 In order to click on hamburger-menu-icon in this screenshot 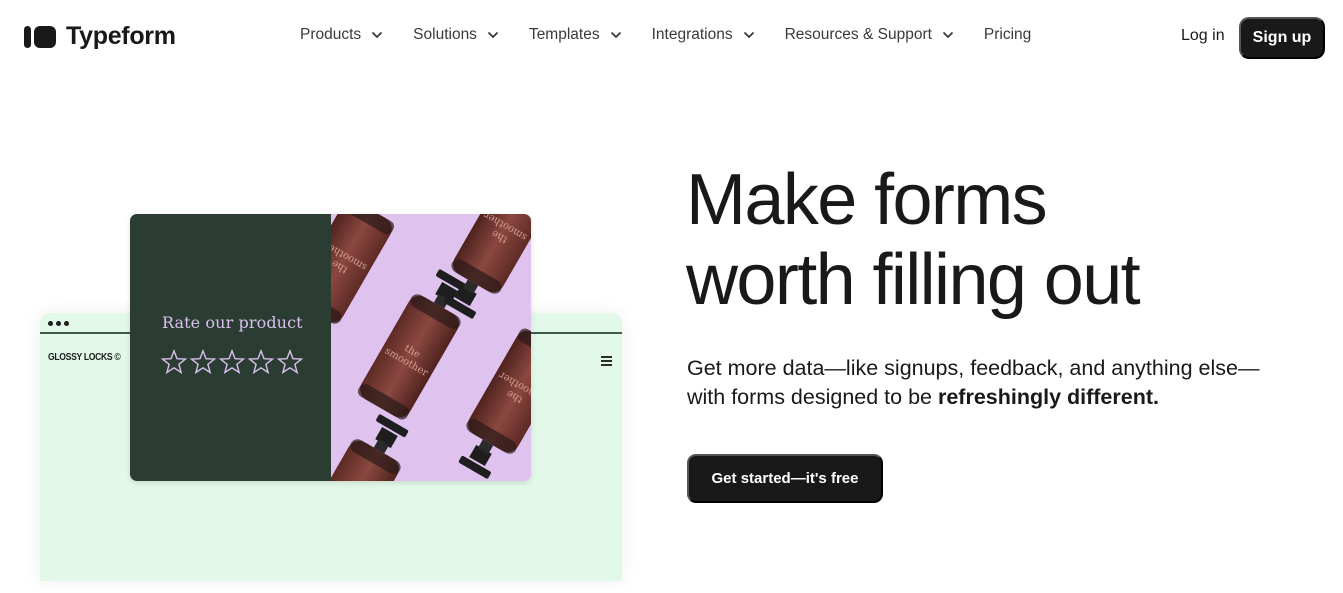, I will do `click(606, 362)`.